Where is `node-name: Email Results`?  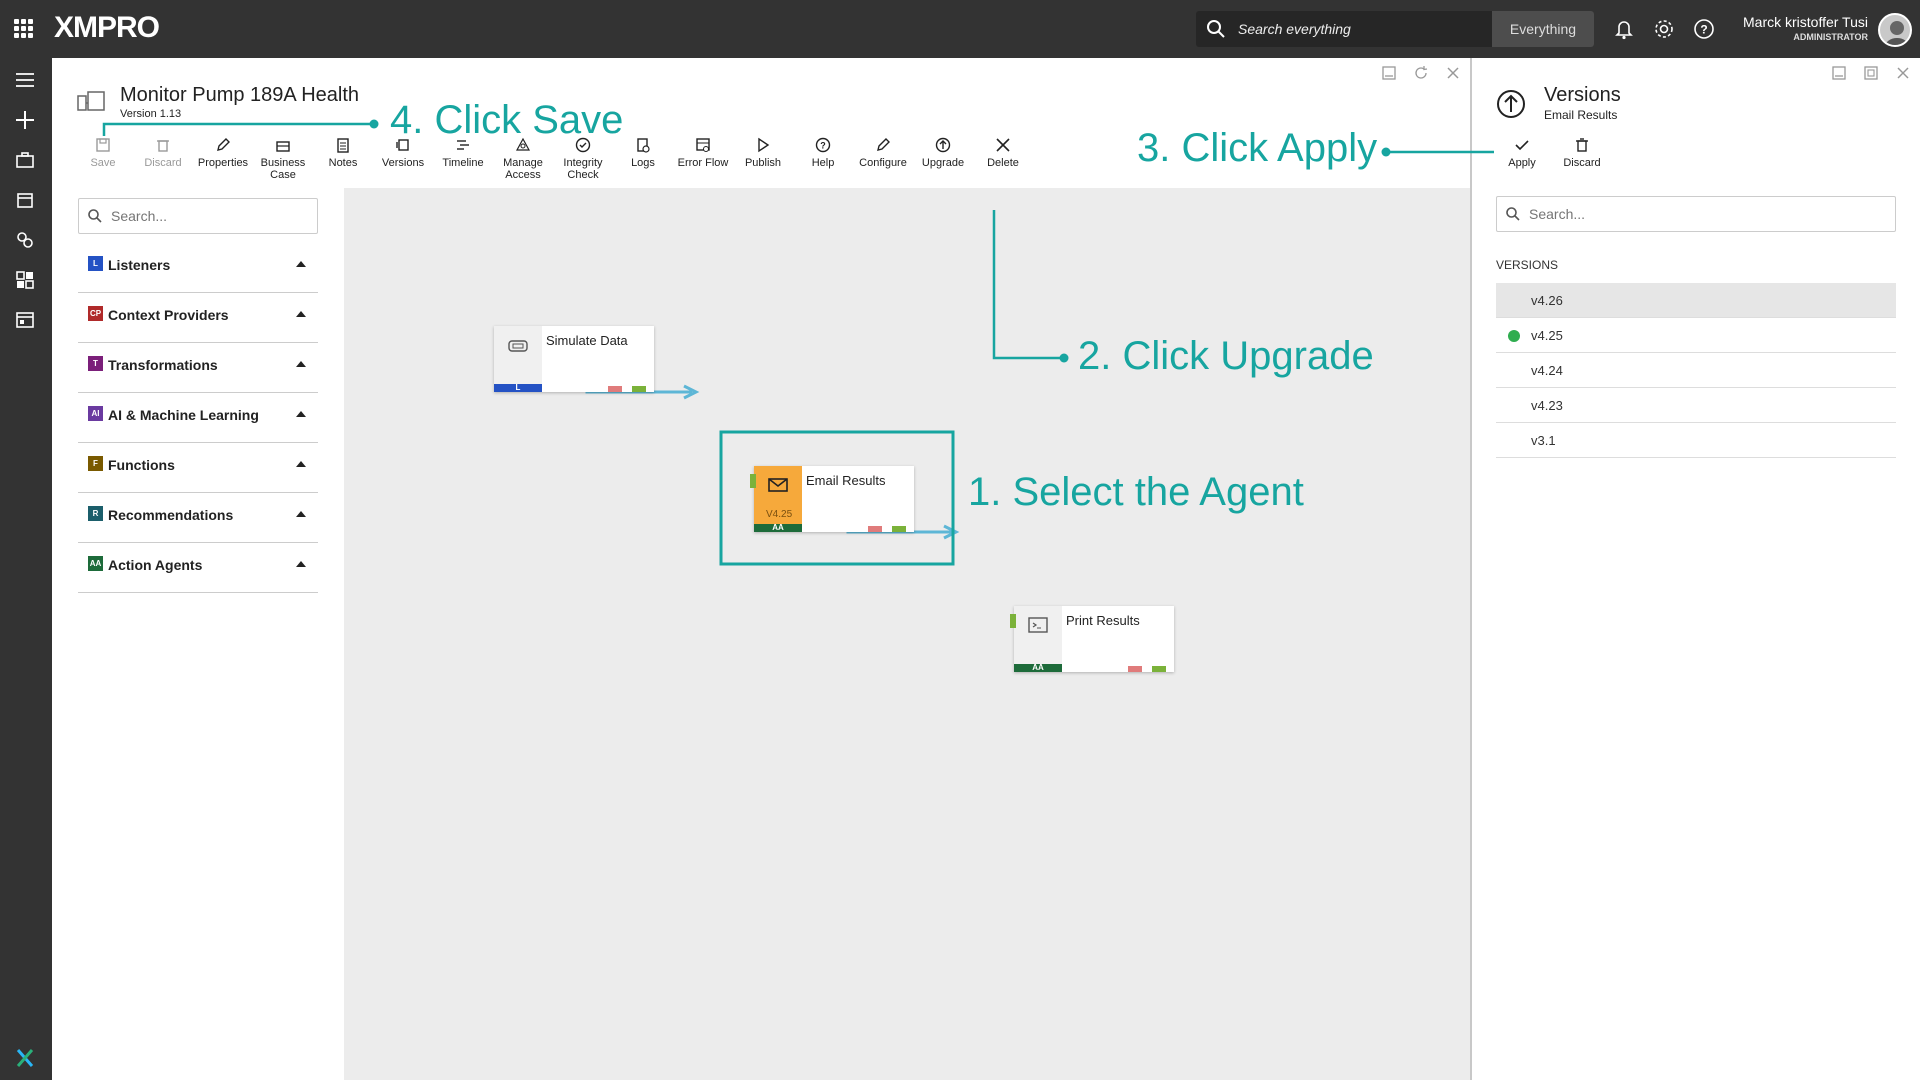
node-name: Email Results is located at coordinates (846, 480).